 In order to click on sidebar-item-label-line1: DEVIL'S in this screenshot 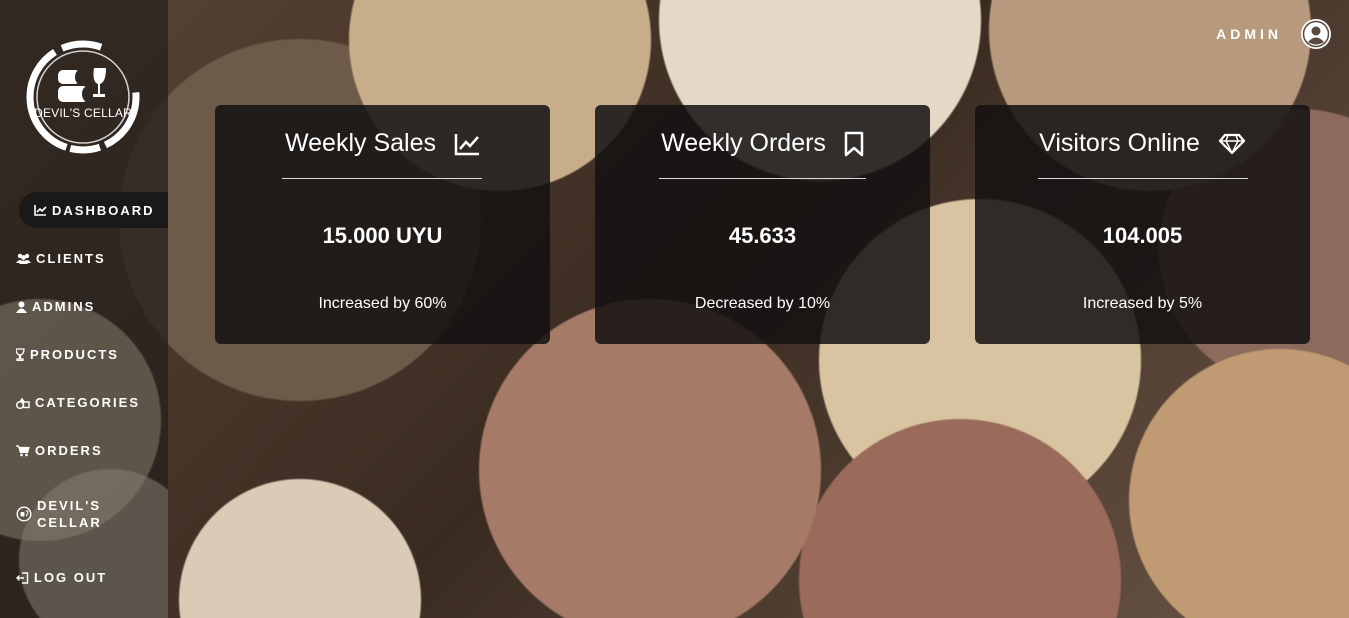, I will do `click(69, 505)`.